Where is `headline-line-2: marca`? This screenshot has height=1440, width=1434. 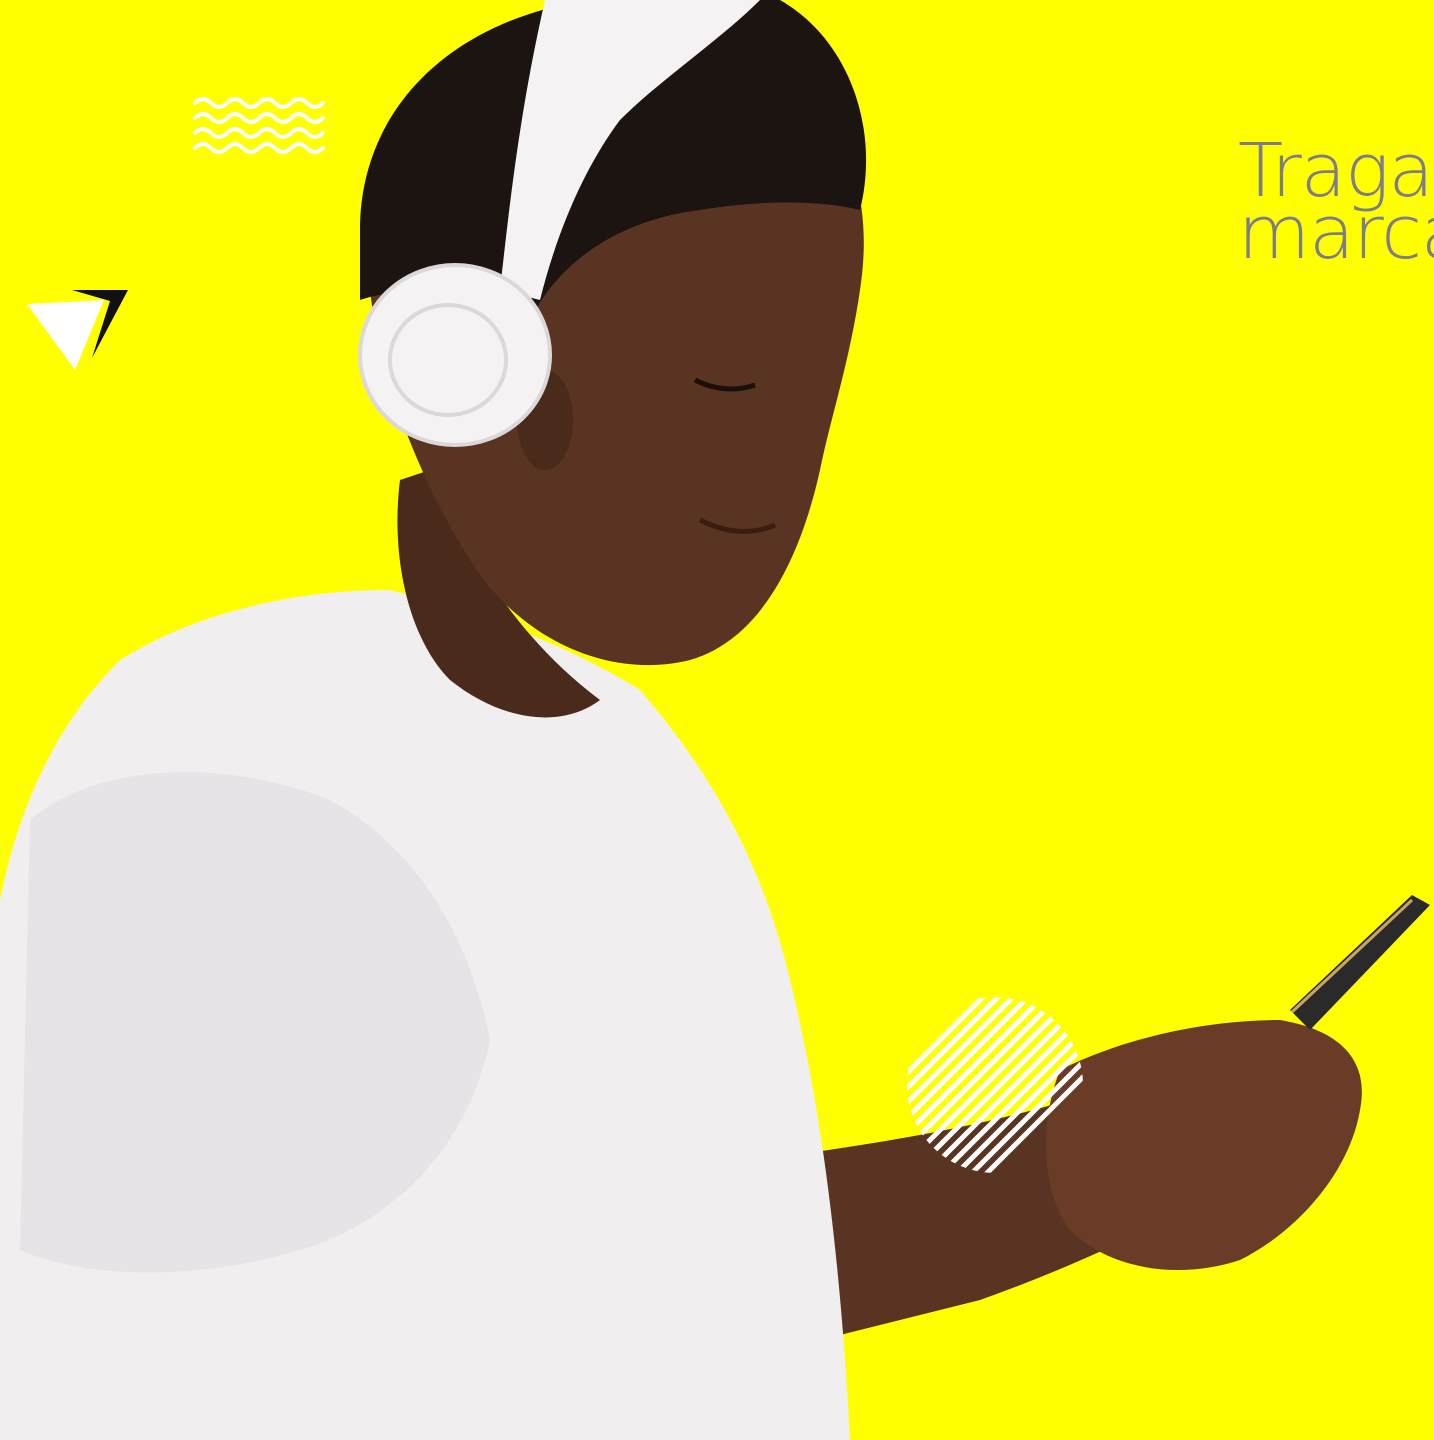
headline-line-2: marca is located at coordinates (1336, 233).